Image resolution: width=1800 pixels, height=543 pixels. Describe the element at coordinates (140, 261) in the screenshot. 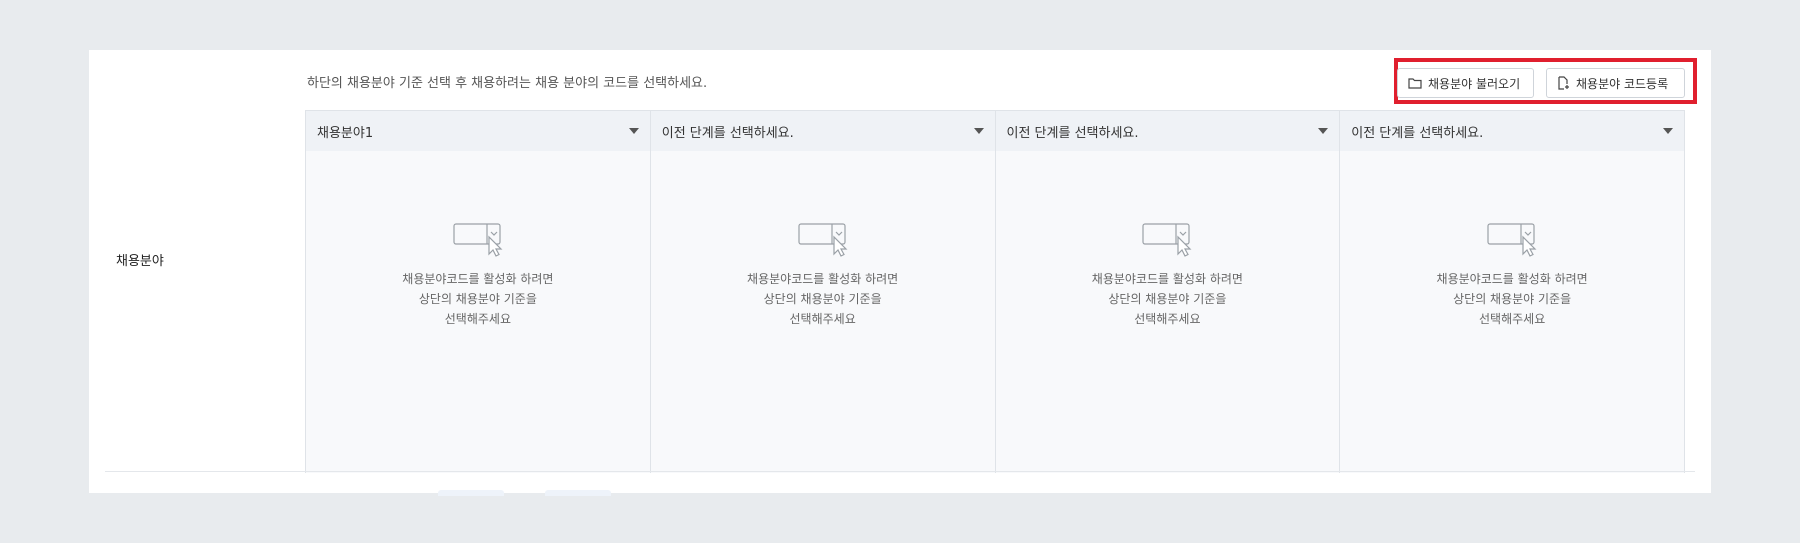

I see `row-label: 채용분야` at that location.